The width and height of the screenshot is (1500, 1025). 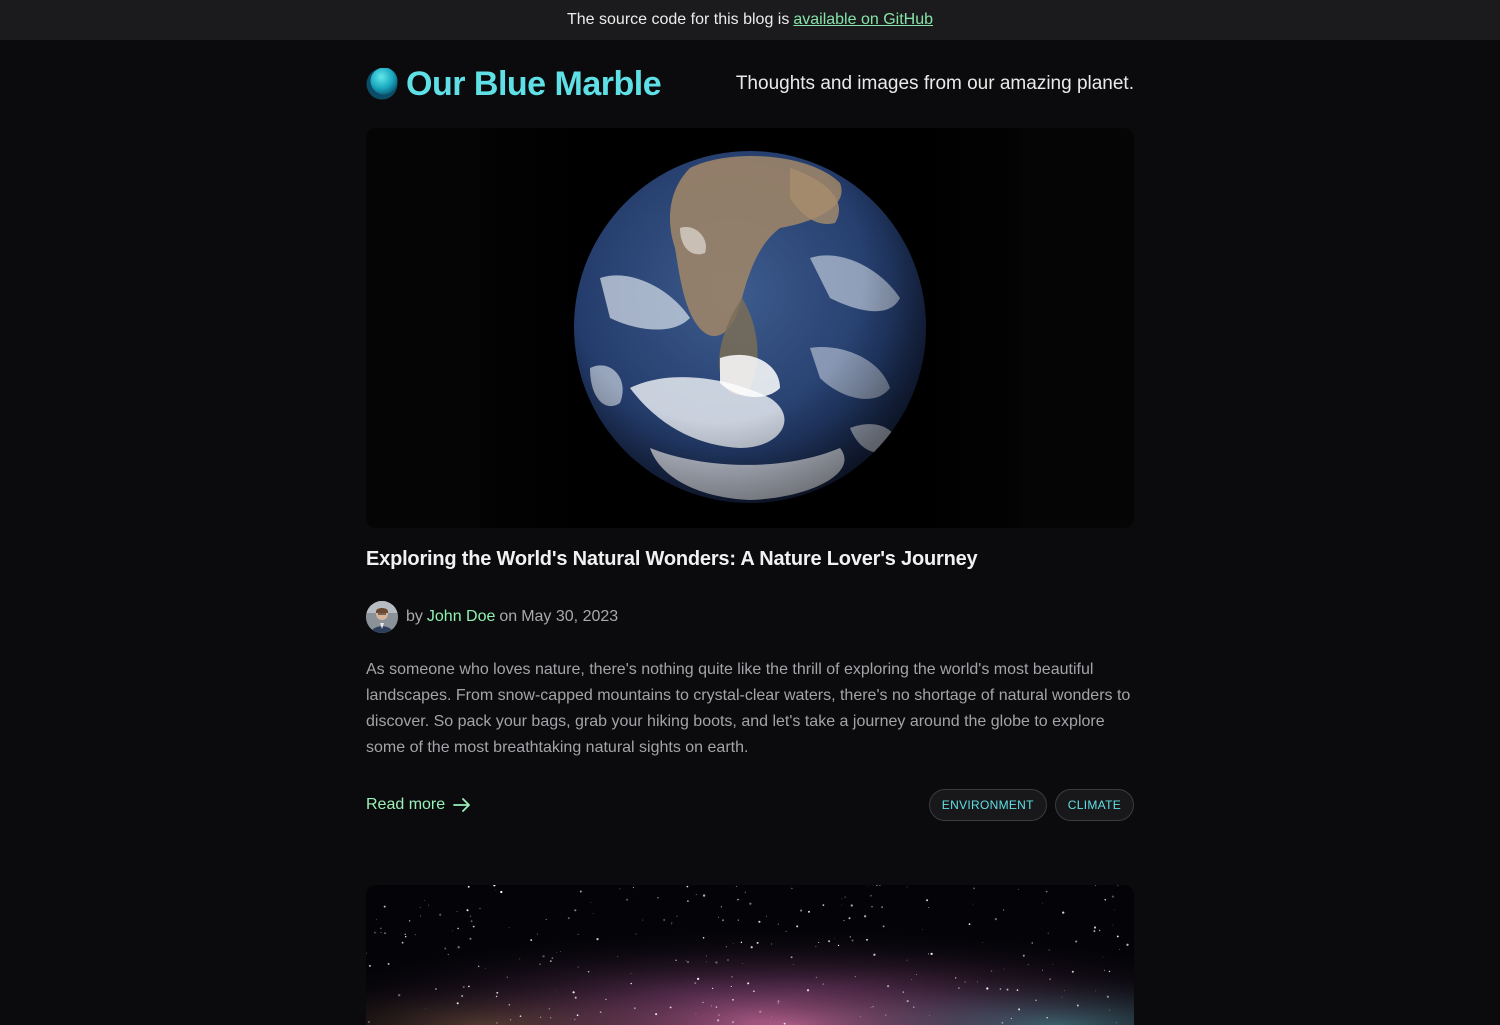 What do you see at coordinates (406, 804) in the screenshot?
I see `read-more-label: Read more` at bounding box center [406, 804].